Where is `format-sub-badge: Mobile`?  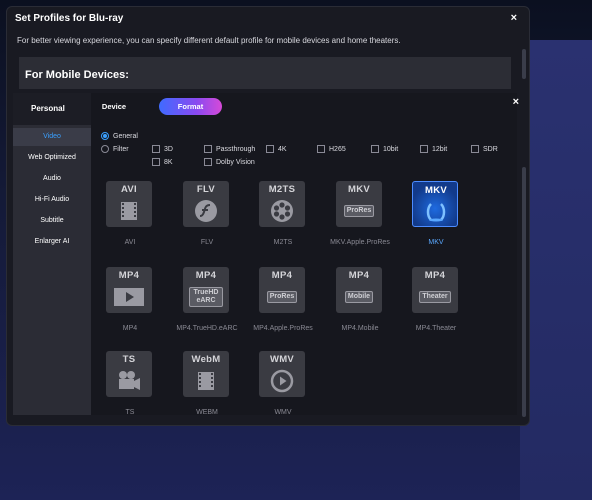
format-sub-badge: Mobile is located at coordinates (359, 297).